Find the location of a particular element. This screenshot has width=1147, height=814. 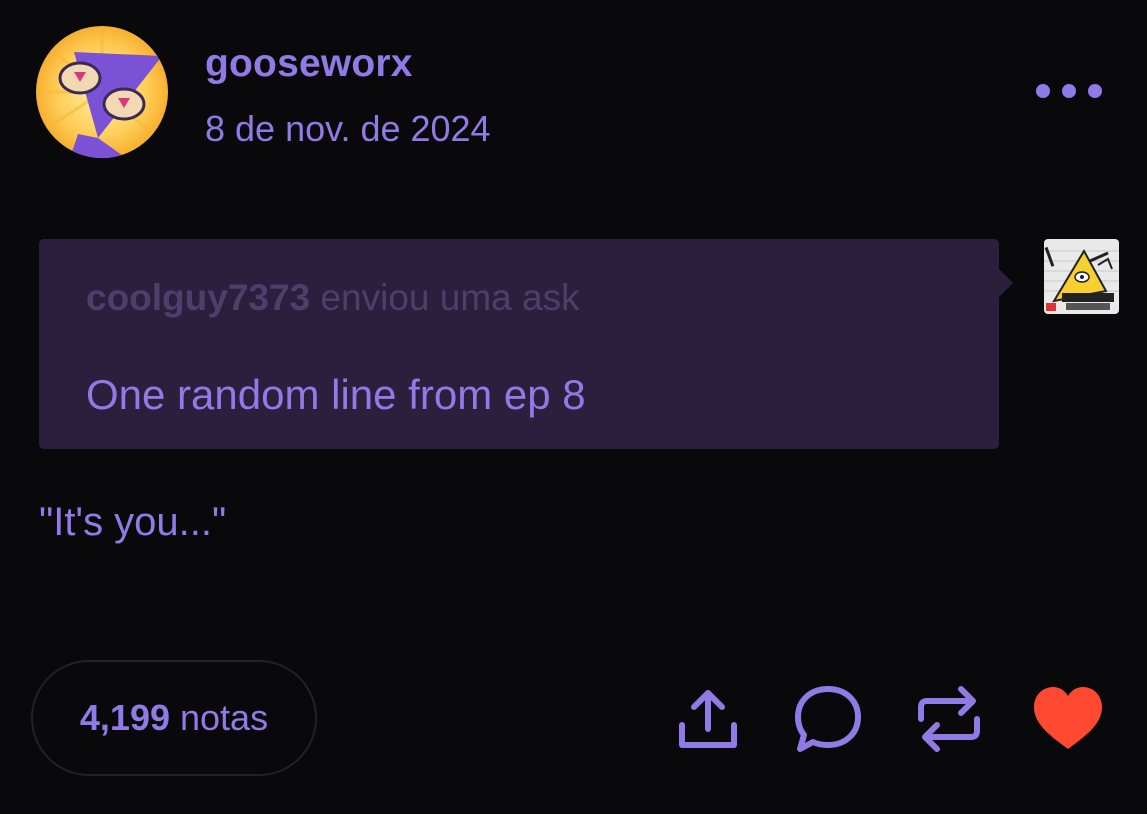

bill-cipher-card-icon is located at coordinates (1081, 276).